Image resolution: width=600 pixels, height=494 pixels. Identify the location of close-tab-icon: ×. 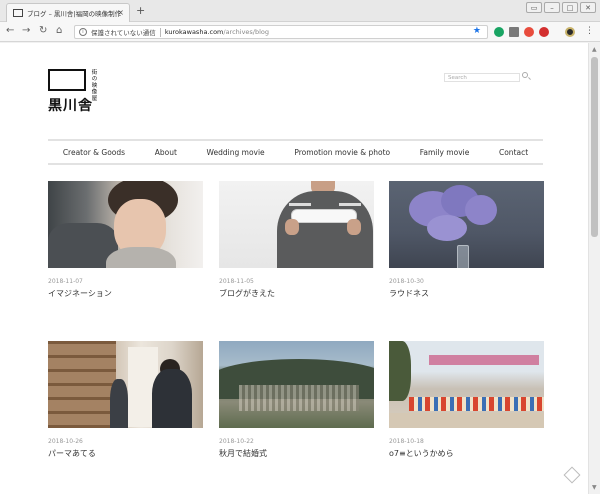
(120, 12).